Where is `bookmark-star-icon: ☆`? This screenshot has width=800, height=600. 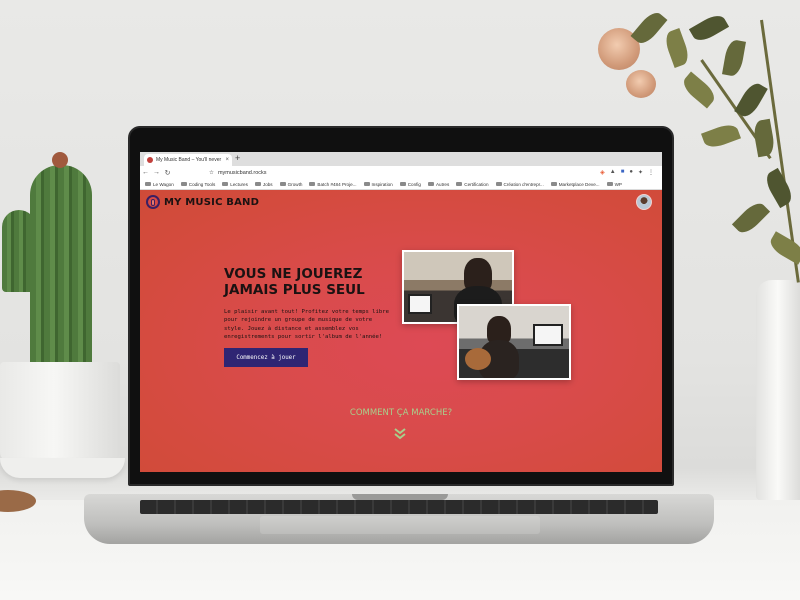 bookmark-star-icon: ☆ is located at coordinates (211, 173).